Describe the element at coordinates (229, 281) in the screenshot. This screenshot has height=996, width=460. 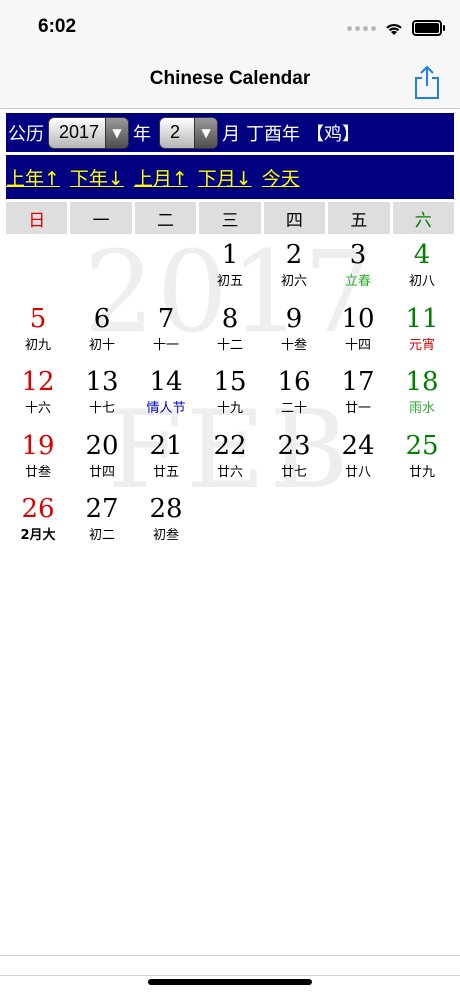
I see `lunar-date: 初五` at that location.